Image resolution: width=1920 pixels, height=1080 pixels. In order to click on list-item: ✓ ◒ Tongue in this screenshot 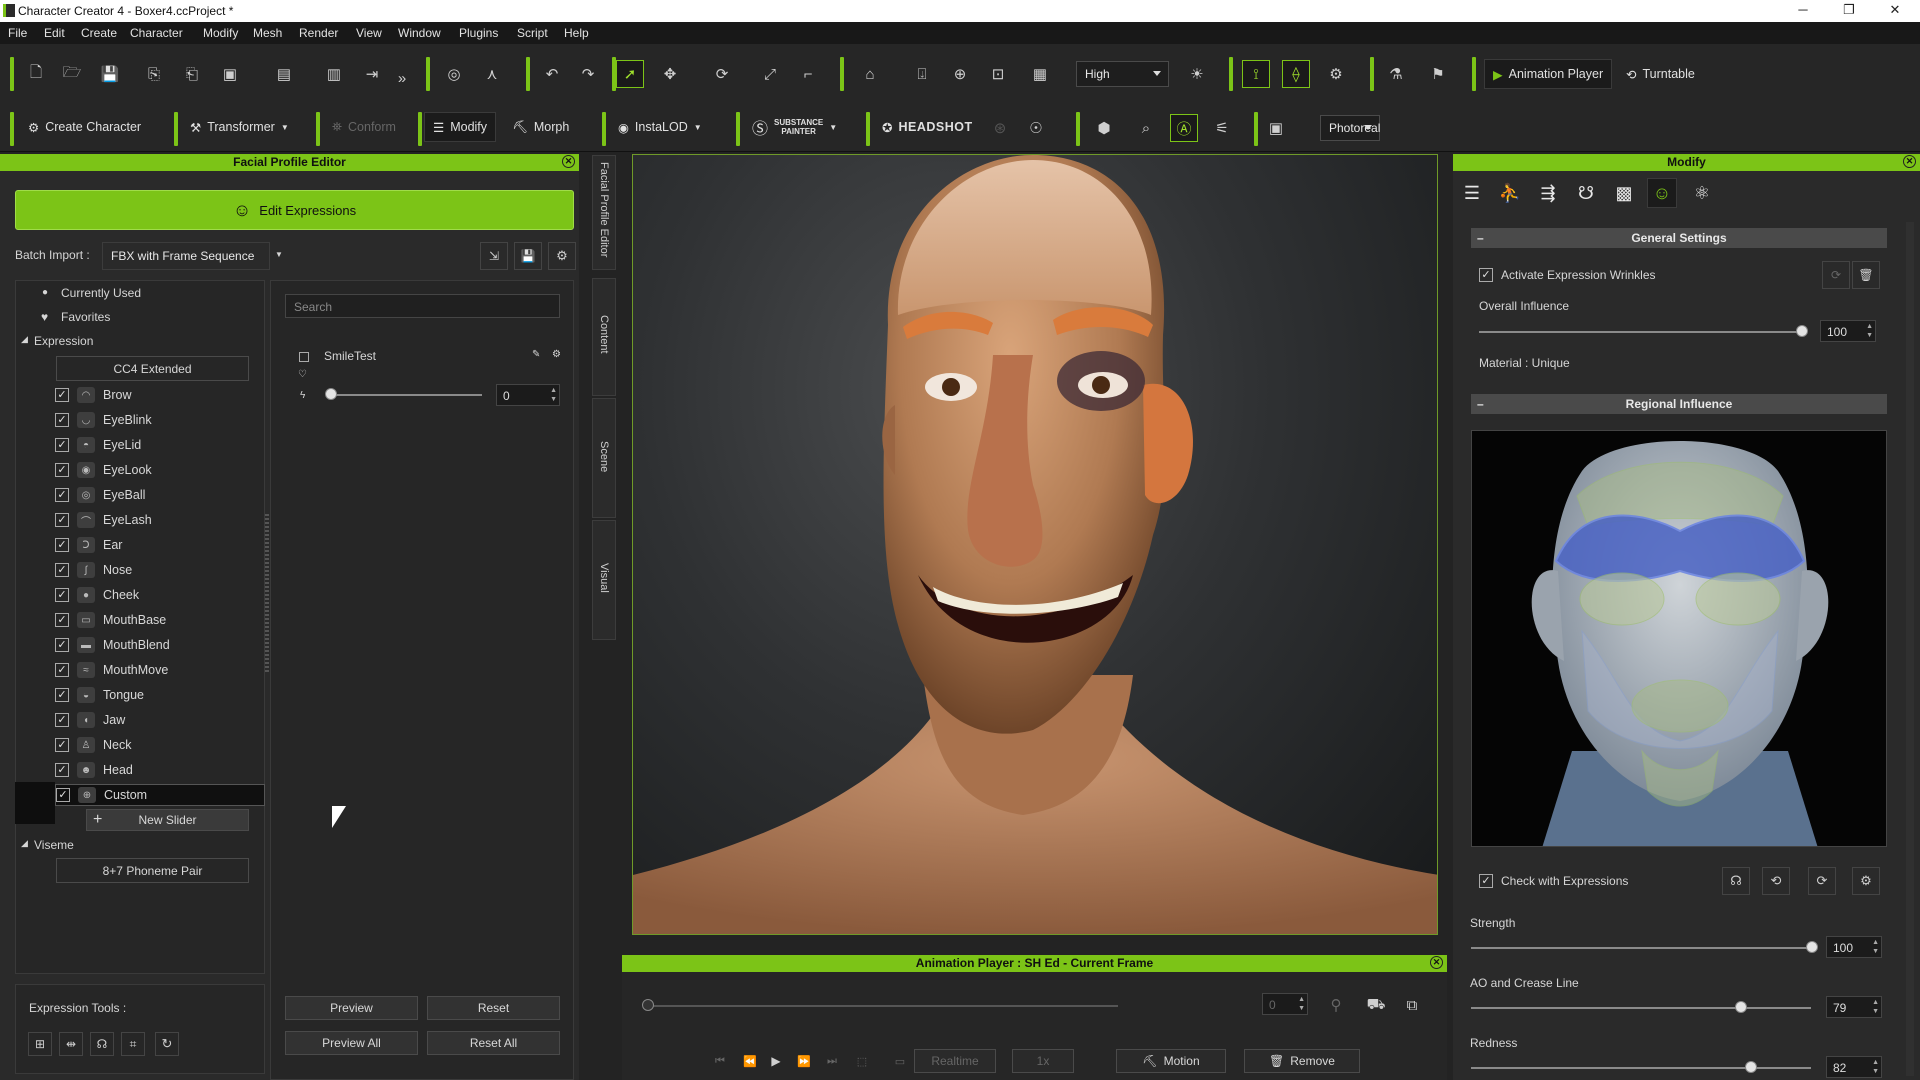, I will do `click(155, 695)`.